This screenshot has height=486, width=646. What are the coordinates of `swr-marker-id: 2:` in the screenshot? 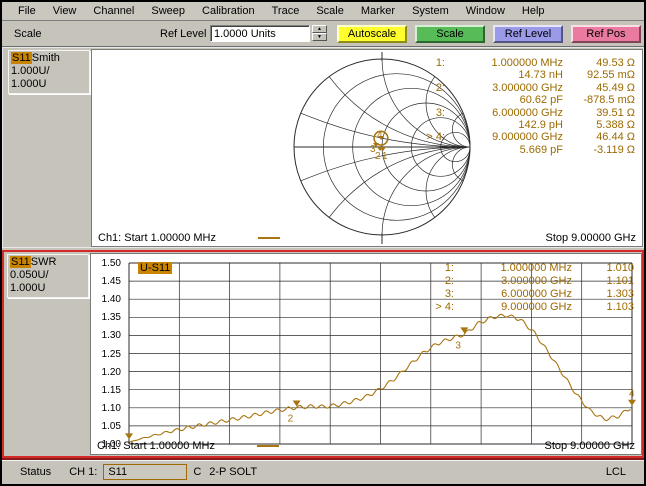 It's located at (449, 281).